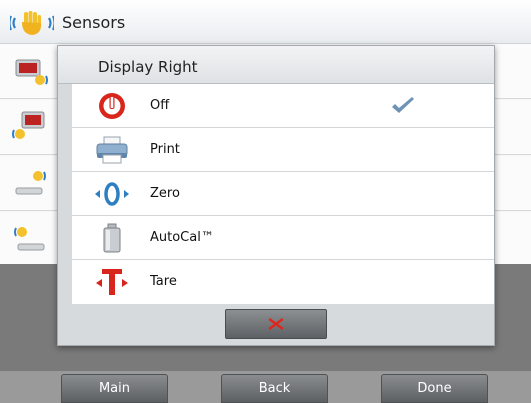  I want to click on off-icon, so click(112, 106).